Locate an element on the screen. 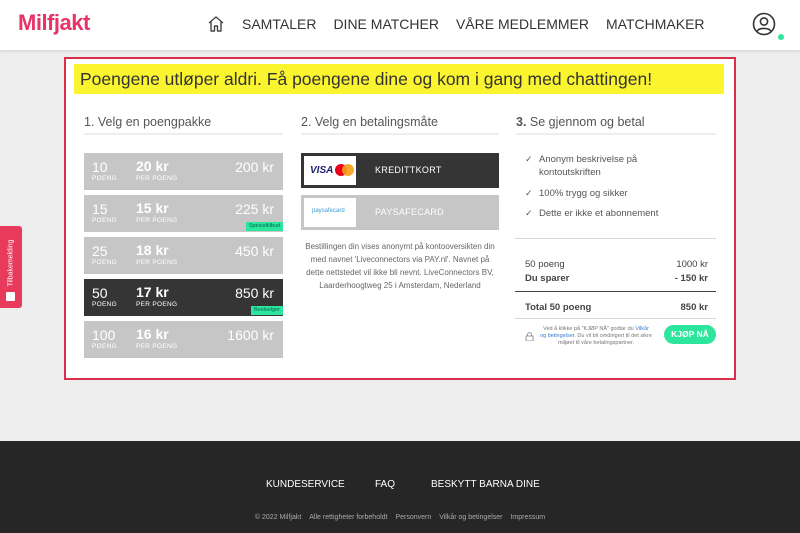 Image resolution: width=800 pixels, height=533 pixels. package-total: 450 kr is located at coordinates (254, 251).